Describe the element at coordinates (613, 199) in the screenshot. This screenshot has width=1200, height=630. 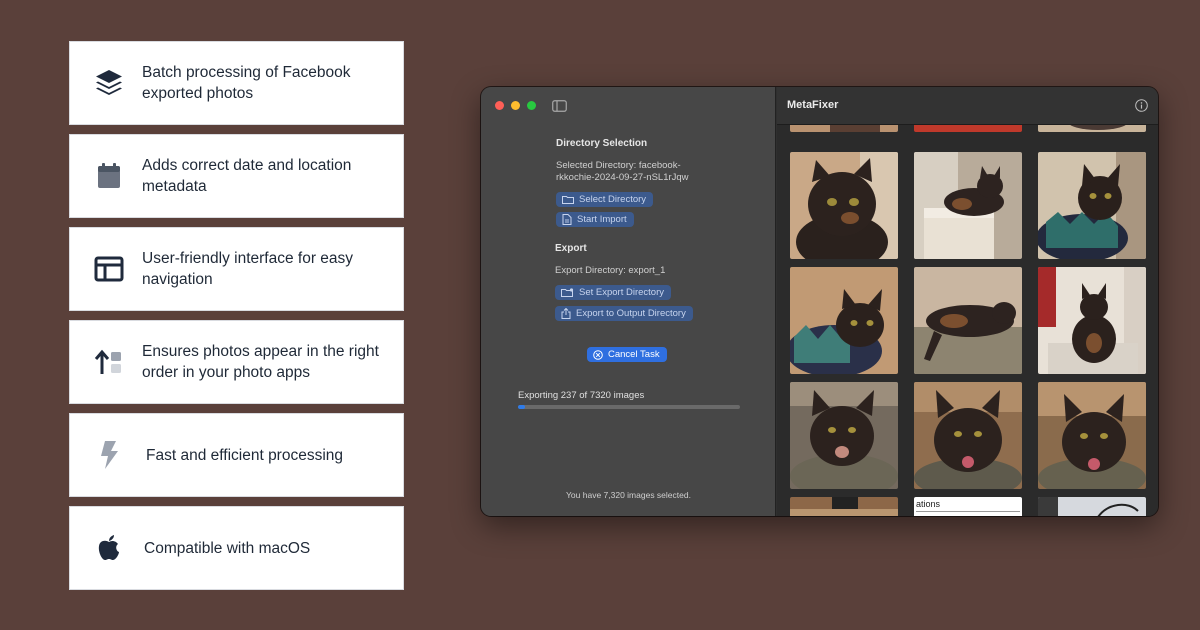
I see `select-directory-label: Select Directory` at that location.